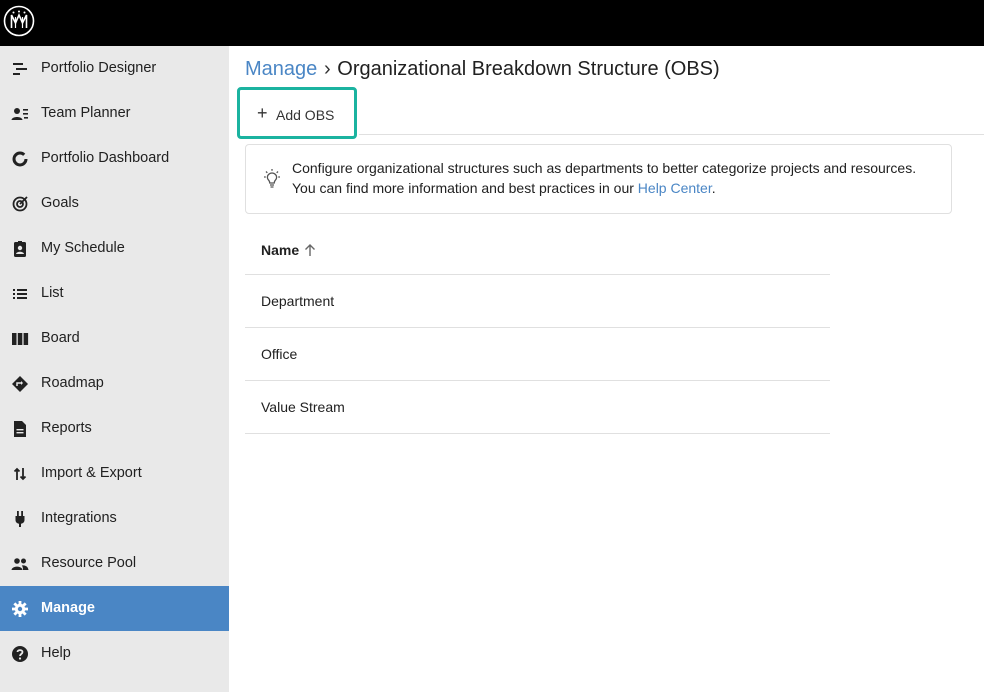 The height and width of the screenshot is (692, 984). I want to click on page-title: Organizational Breakdown Structure (OBS), so click(528, 69).